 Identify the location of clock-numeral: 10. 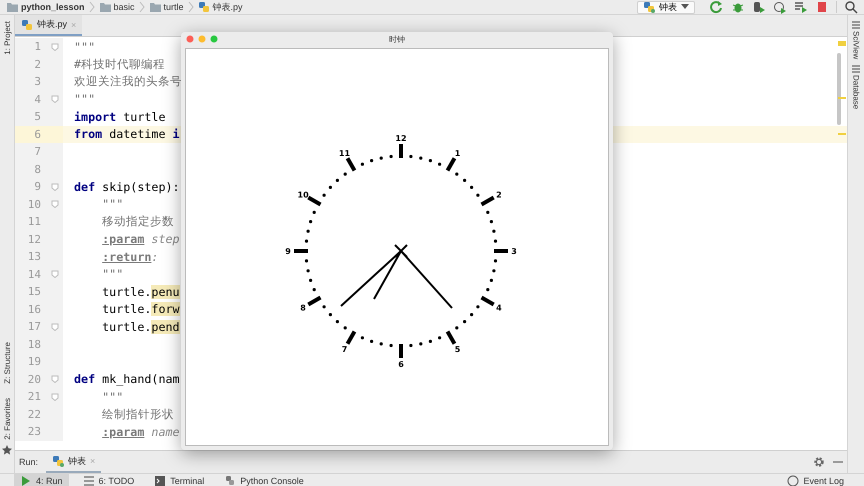
(303, 195).